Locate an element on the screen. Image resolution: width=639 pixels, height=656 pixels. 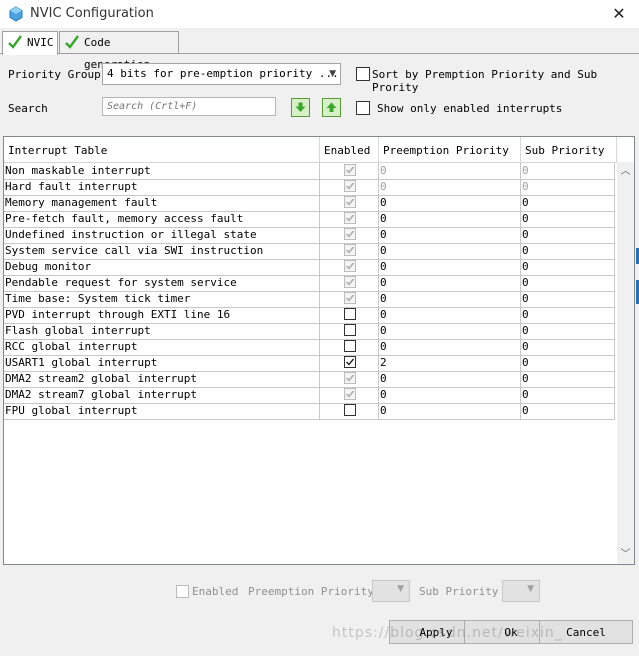
column-header-enabled: Enabled is located at coordinates (349, 149).